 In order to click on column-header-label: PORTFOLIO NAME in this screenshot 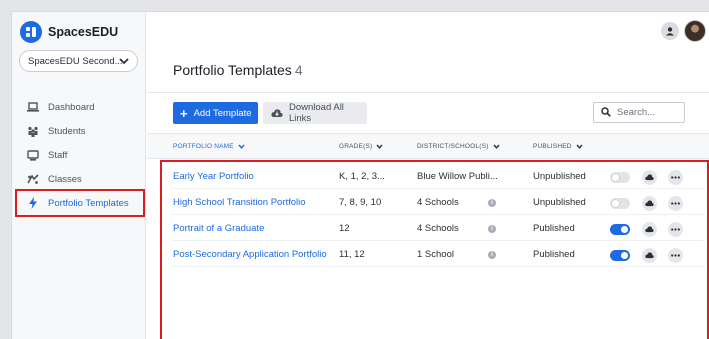, I will do `click(203, 146)`.